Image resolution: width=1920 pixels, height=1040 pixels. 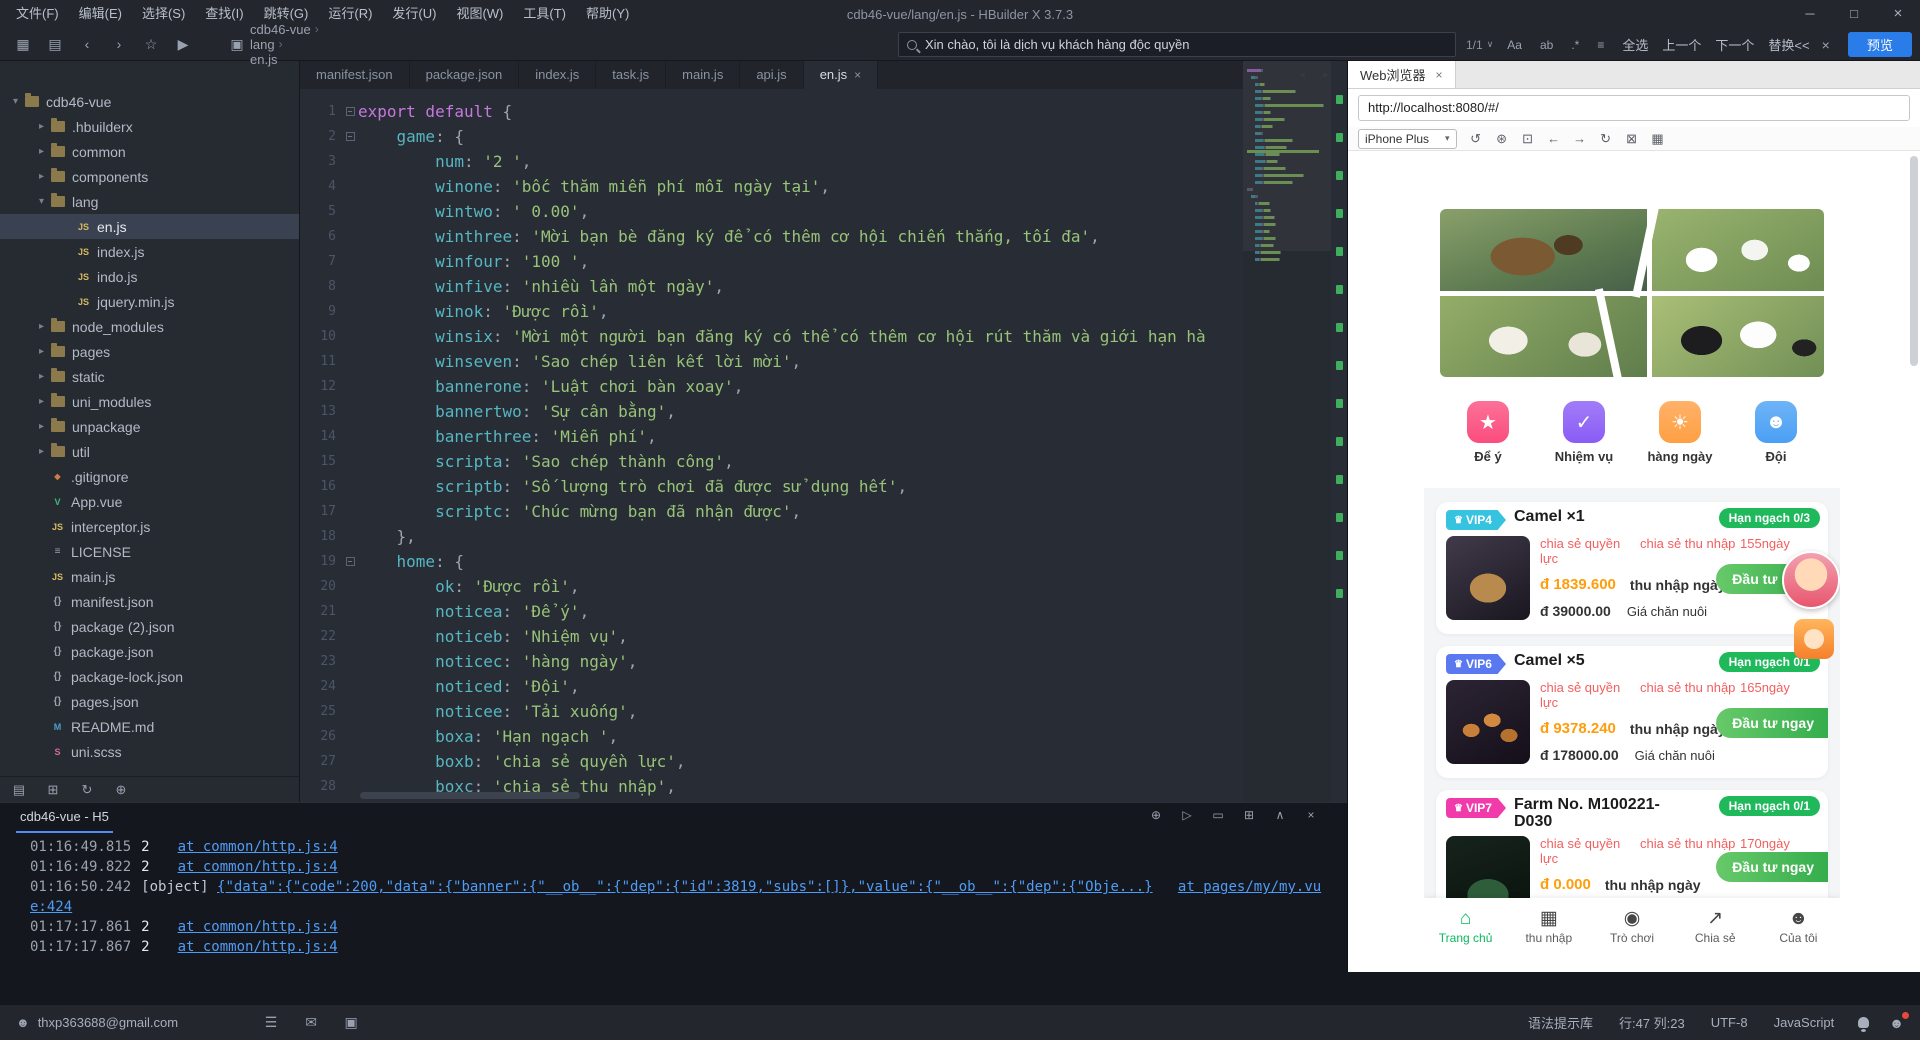 I want to click on horizontal-scrollbar, so click(x=470, y=795).